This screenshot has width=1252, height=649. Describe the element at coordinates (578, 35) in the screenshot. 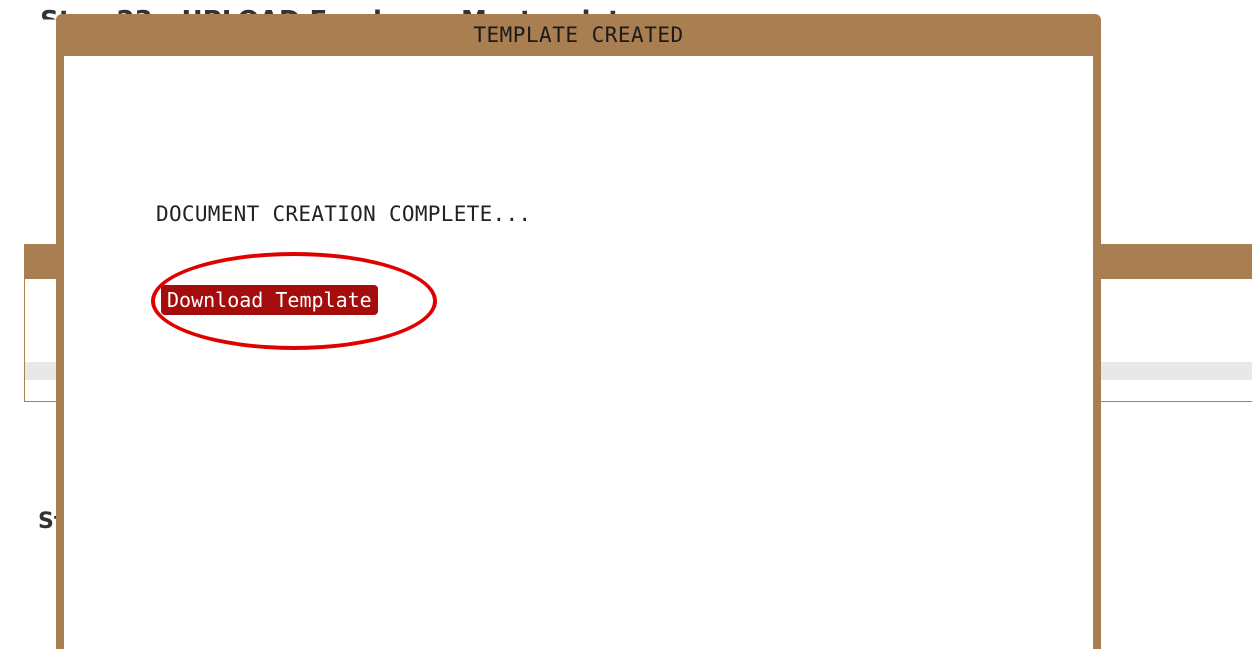

I see `dialog-title: TEMPLATE CREATED` at that location.